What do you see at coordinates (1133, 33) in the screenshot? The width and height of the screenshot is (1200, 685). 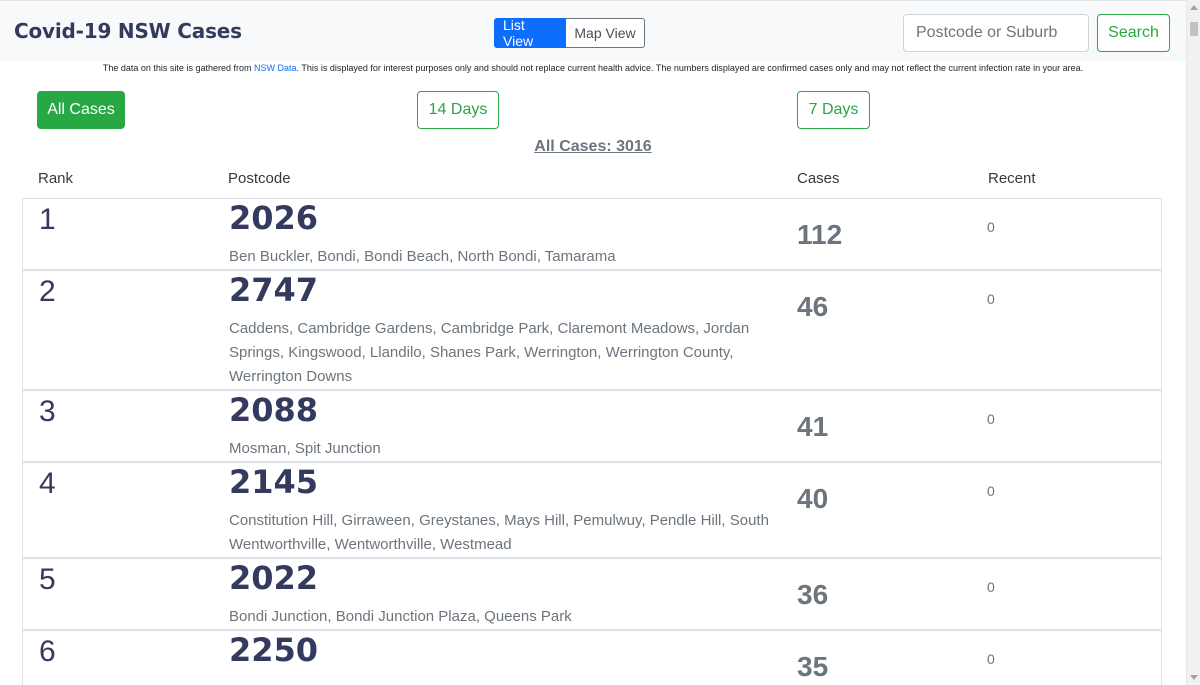 I see `search-button: Search` at bounding box center [1133, 33].